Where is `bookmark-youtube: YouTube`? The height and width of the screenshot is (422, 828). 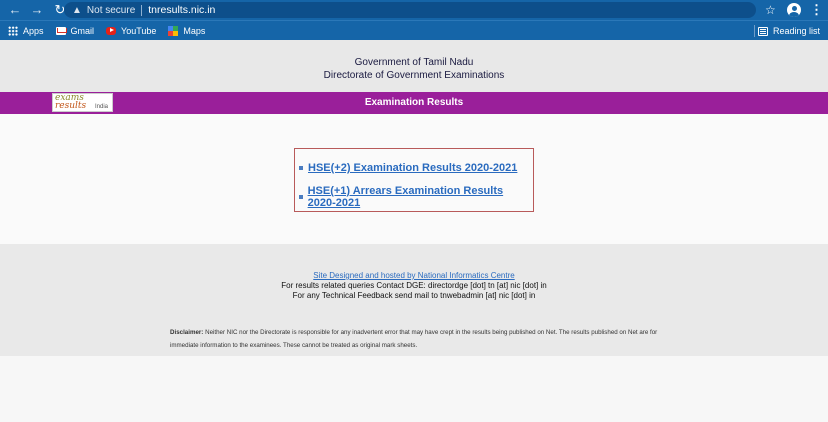 bookmark-youtube: YouTube is located at coordinates (131, 31).